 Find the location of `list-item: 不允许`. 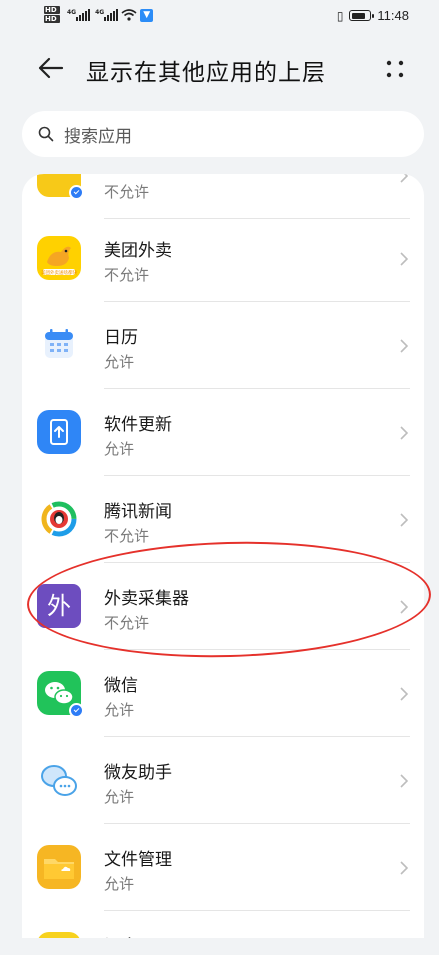

list-item: 不允许 is located at coordinates (223, 196).